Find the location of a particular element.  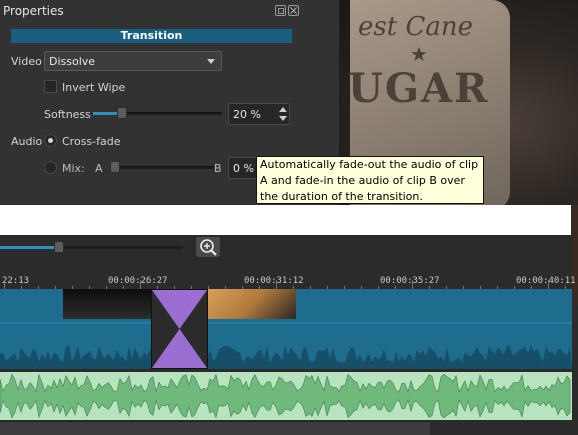

mix-spinbox: 0 % is located at coordinates (243, 168).